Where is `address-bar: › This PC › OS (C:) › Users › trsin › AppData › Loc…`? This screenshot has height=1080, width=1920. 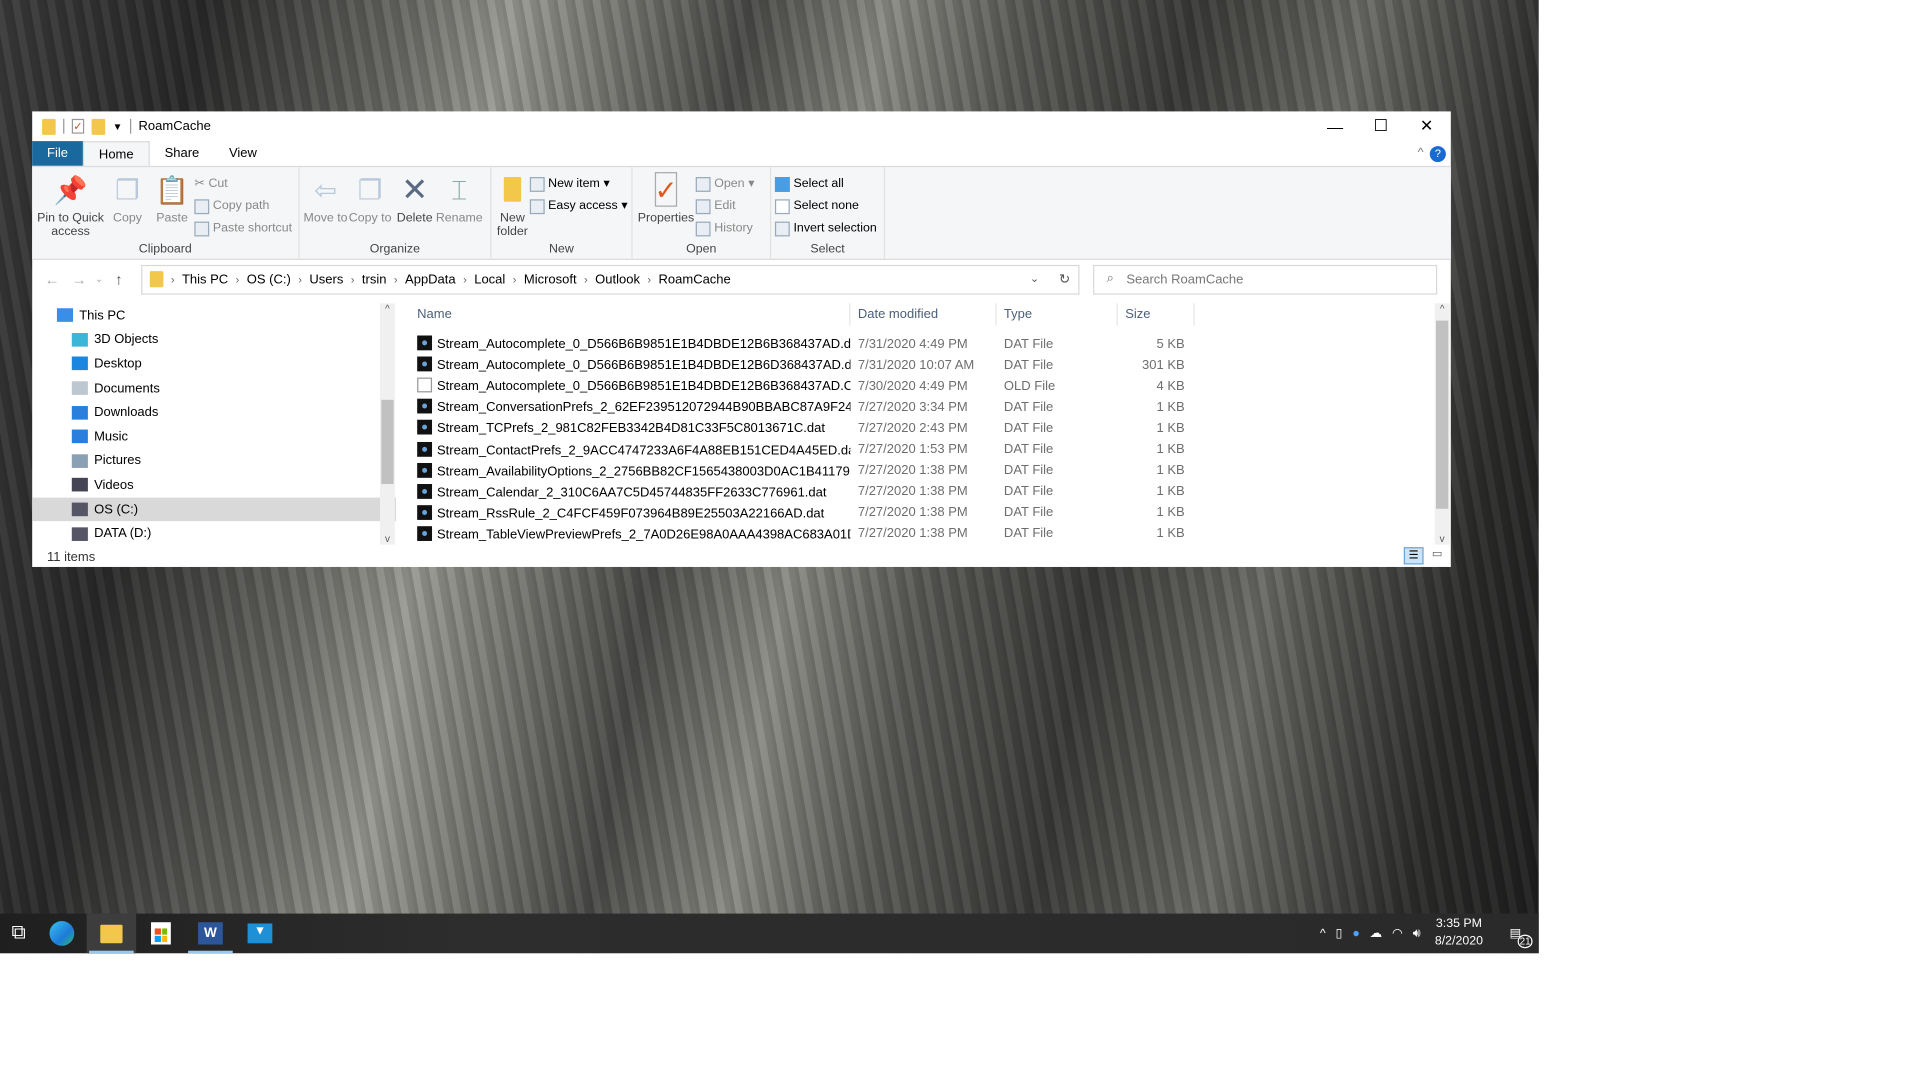
address-bar: › This PC › OS (C:) › Users › trsin › AppData › Loc… is located at coordinates (610, 279).